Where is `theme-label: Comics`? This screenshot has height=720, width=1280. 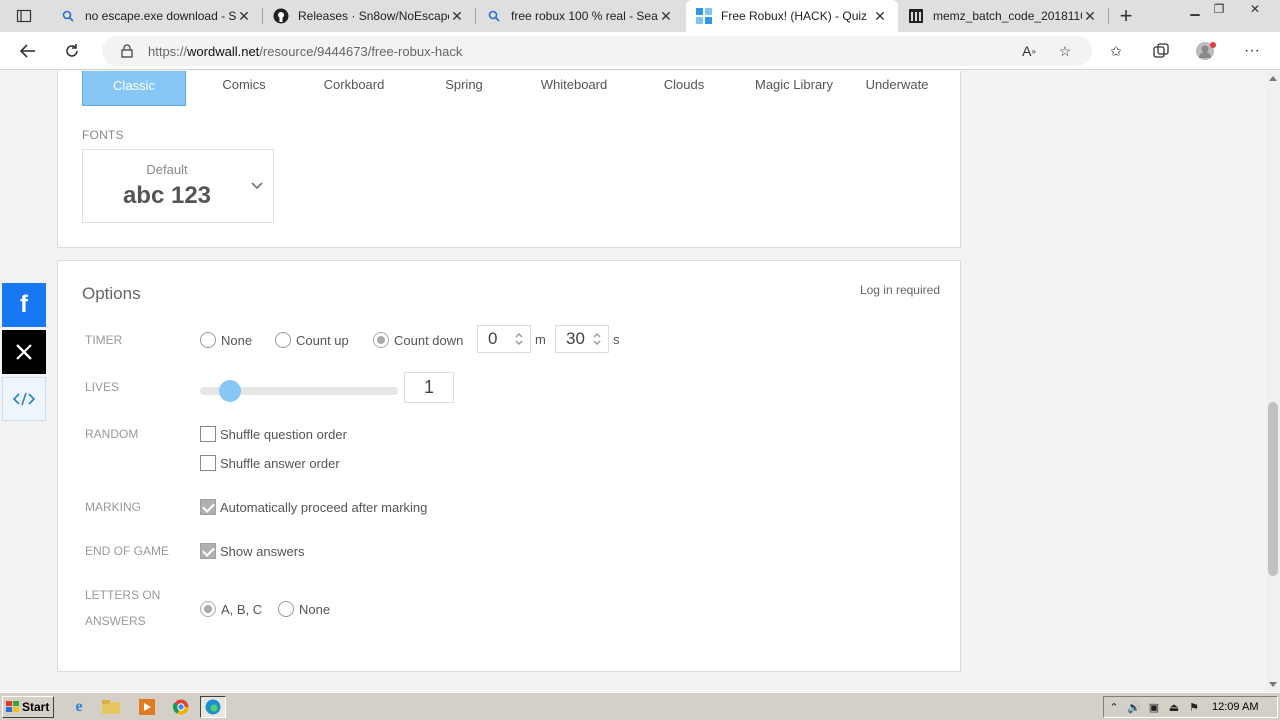
theme-label: Comics is located at coordinates (244, 84).